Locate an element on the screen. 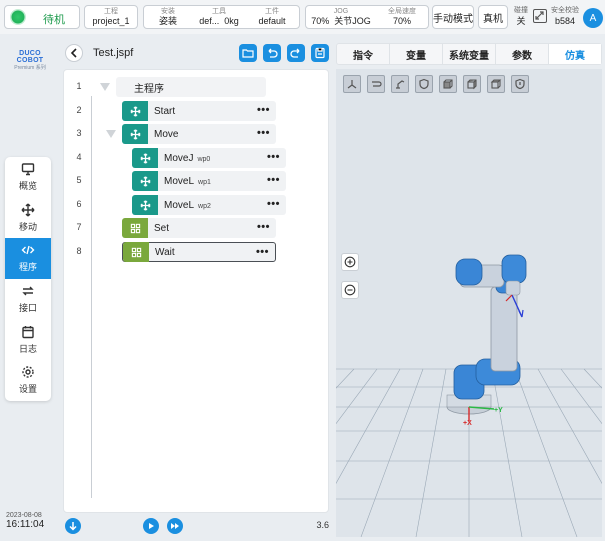 The width and height of the screenshot is (605, 541). tree-node-main: 主程序 is located at coordinates (191, 87).